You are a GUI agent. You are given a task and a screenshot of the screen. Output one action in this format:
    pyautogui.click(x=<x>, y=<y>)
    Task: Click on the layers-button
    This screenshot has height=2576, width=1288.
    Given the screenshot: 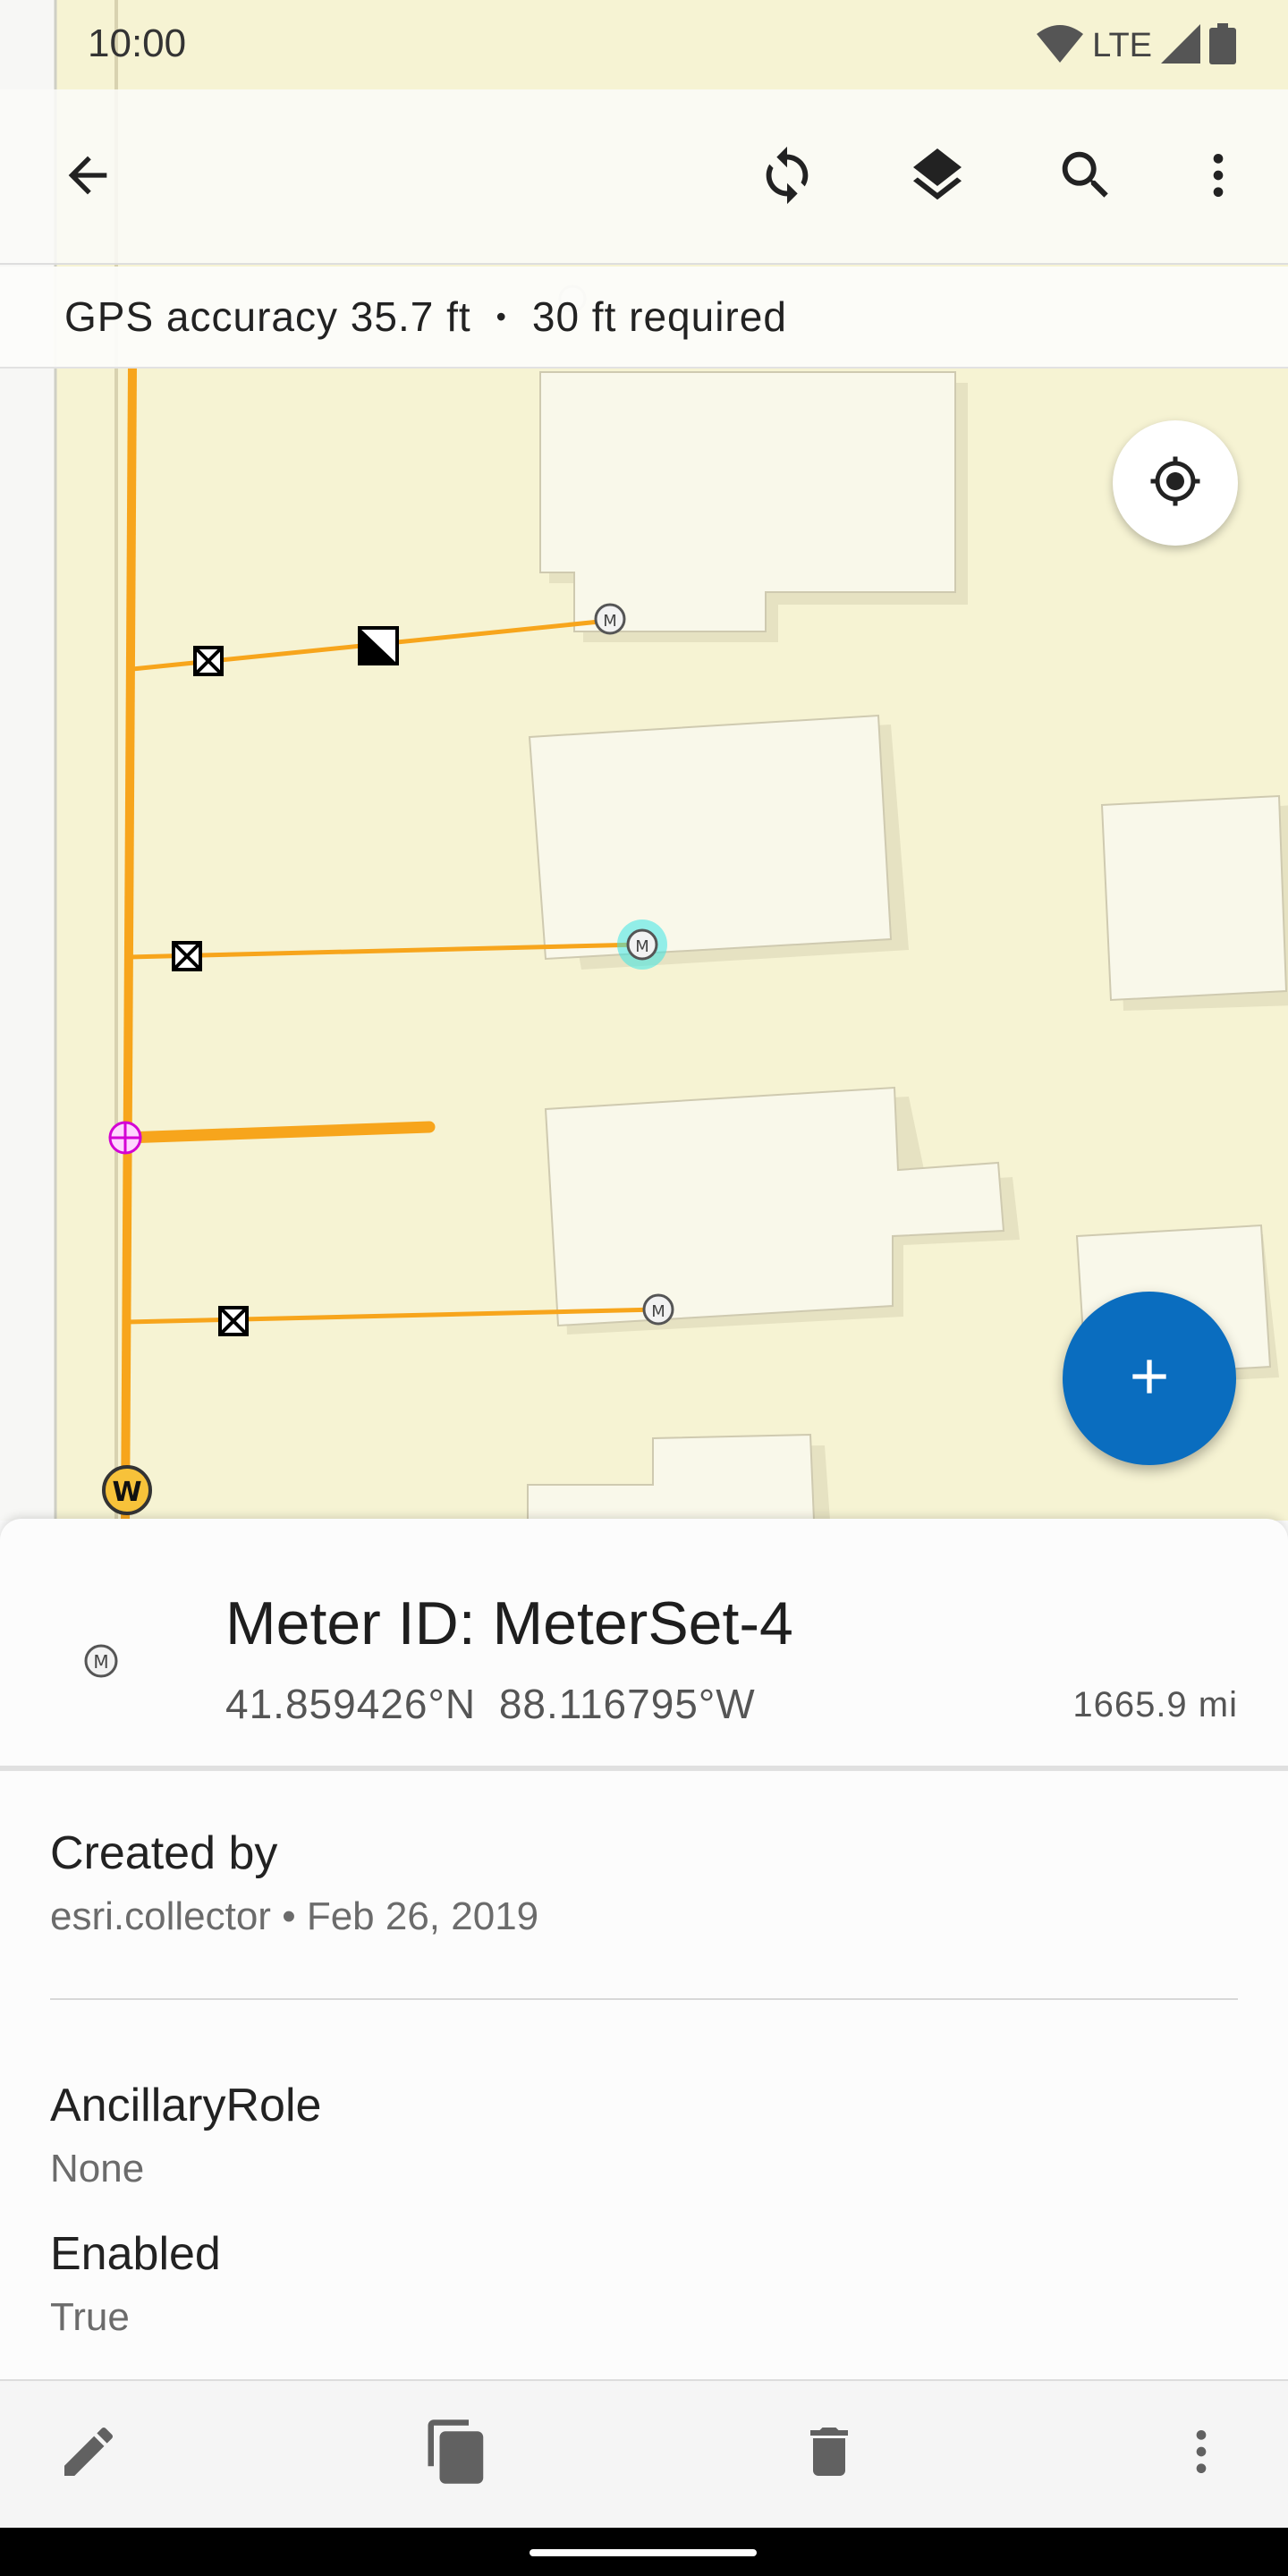 What is the action you would take?
    pyautogui.click(x=937, y=177)
    